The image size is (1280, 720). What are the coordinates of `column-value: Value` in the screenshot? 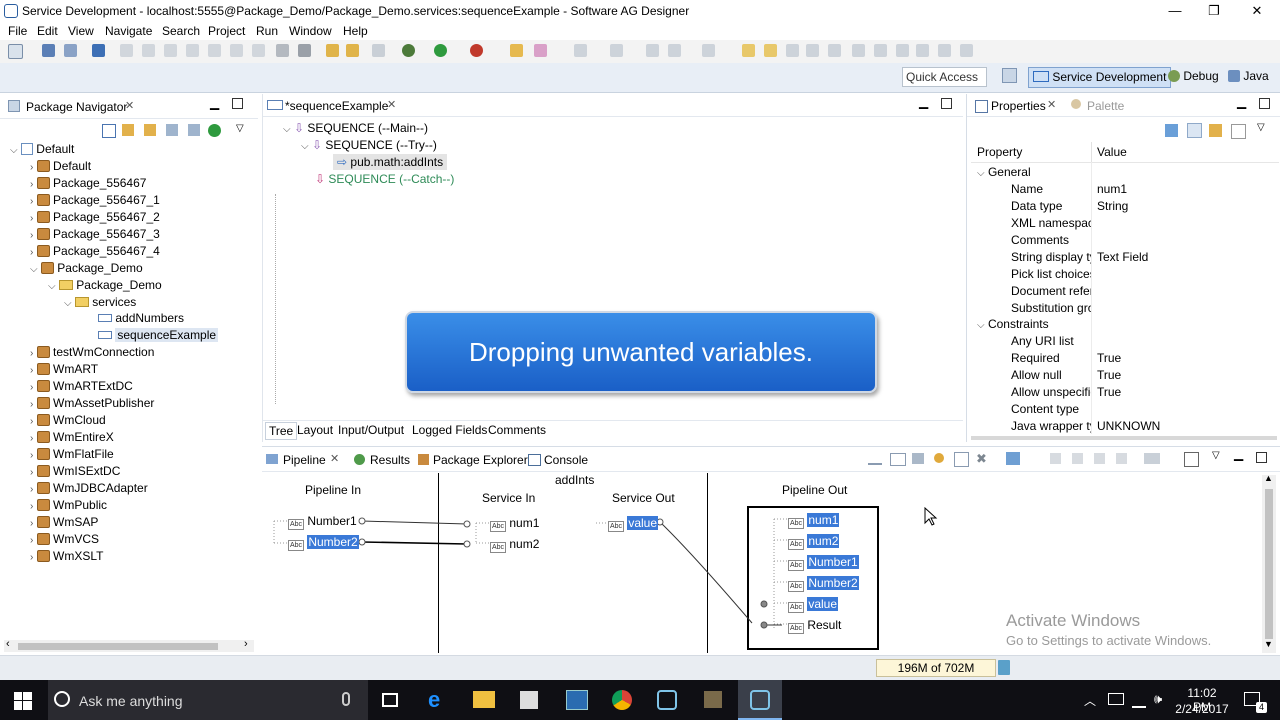 It's located at (1112, 152).